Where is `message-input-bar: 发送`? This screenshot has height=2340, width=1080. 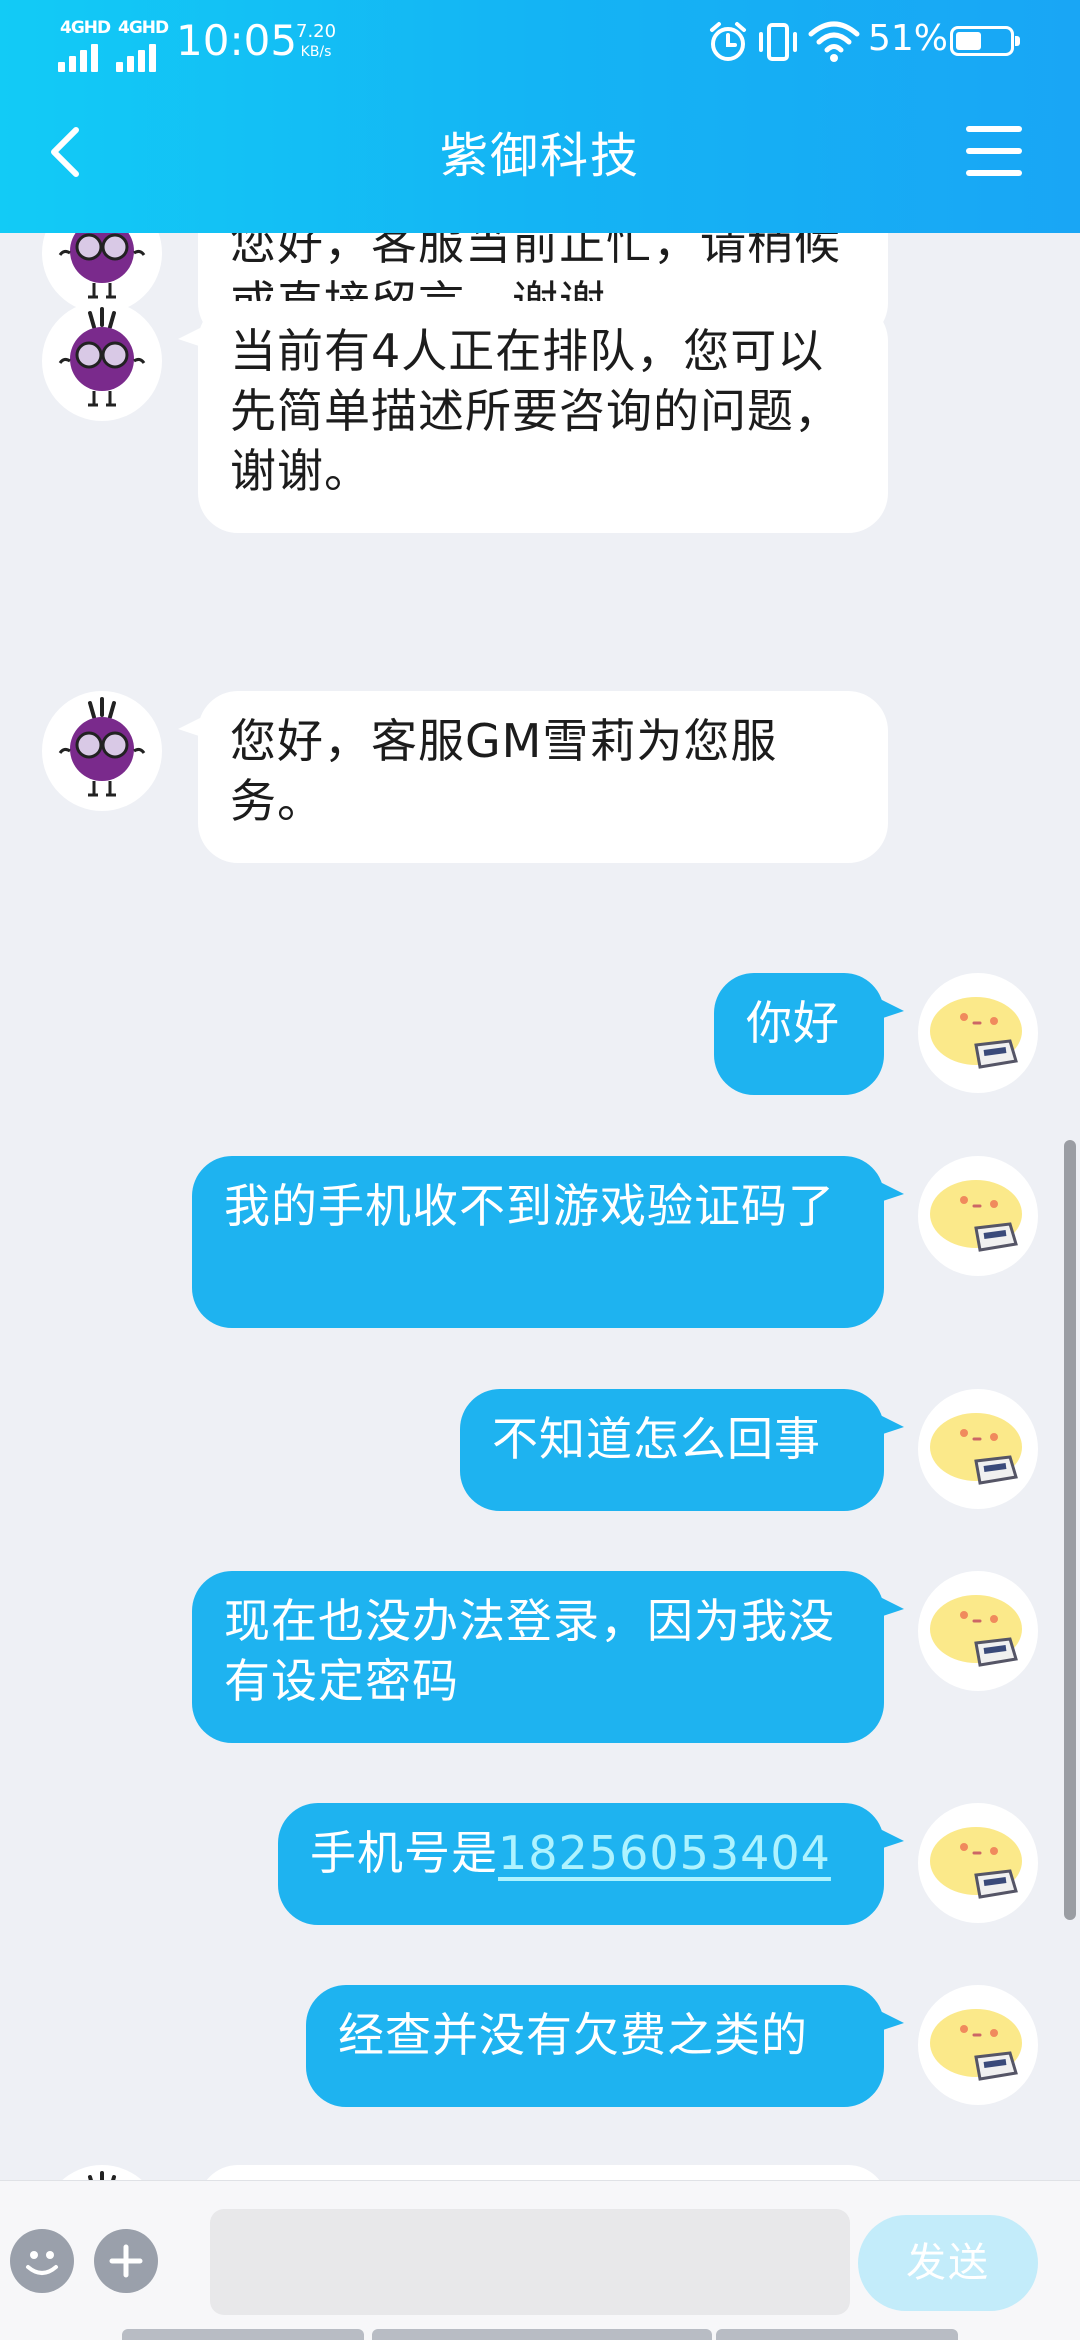 message-input-bar: 发送 is located at coordinates (540, 2260).